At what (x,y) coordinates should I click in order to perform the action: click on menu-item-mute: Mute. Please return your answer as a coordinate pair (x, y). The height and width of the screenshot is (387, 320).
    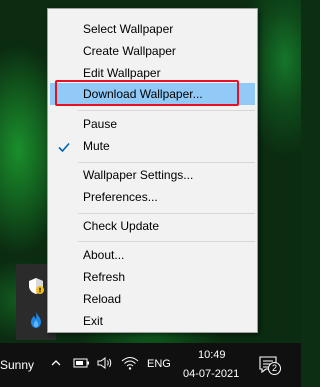
    Looking at the image, I should click on (152, 146).